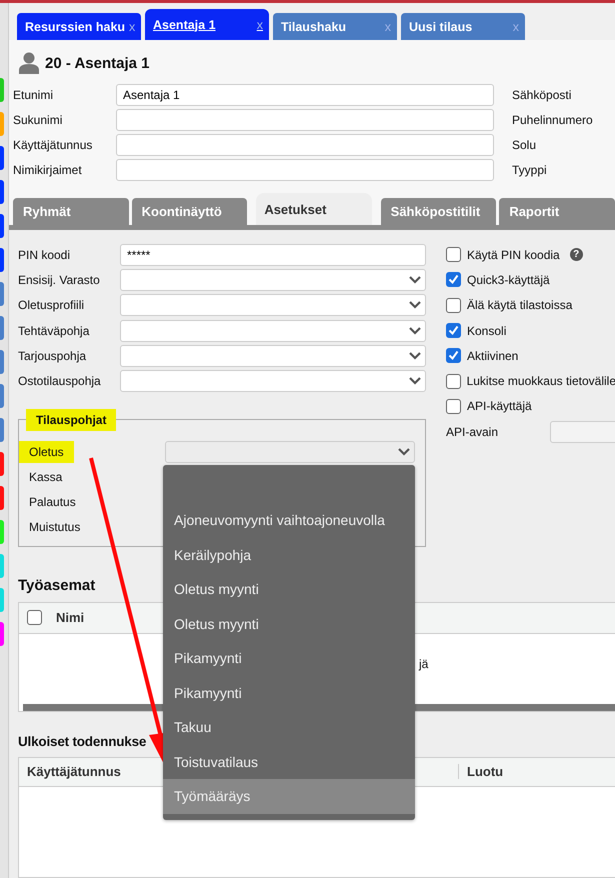 This screenshot has height=878, width=615. I want to click on field-label: Palautus, so click(52, 503).